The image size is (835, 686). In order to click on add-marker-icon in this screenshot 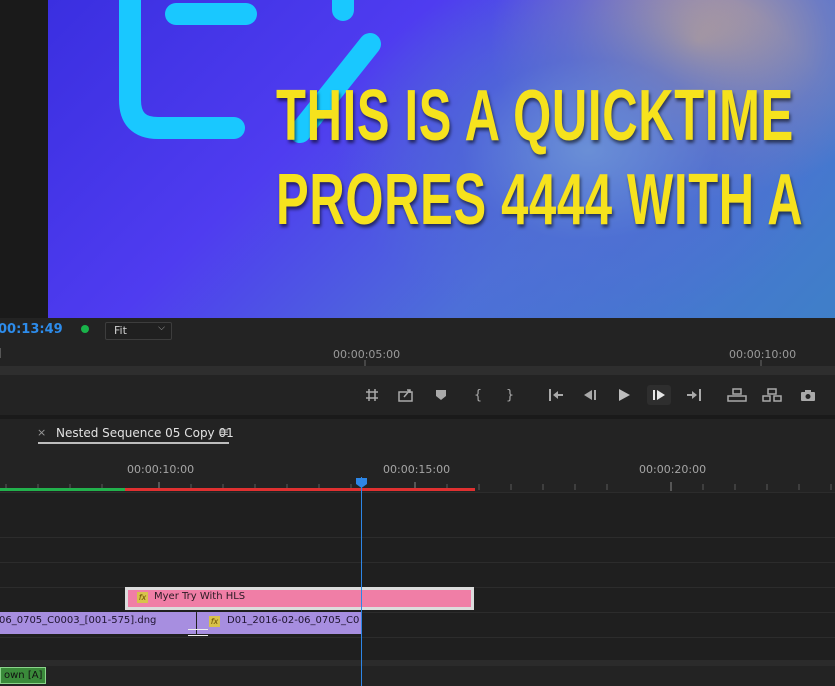, I will do `click(441, 395)`.